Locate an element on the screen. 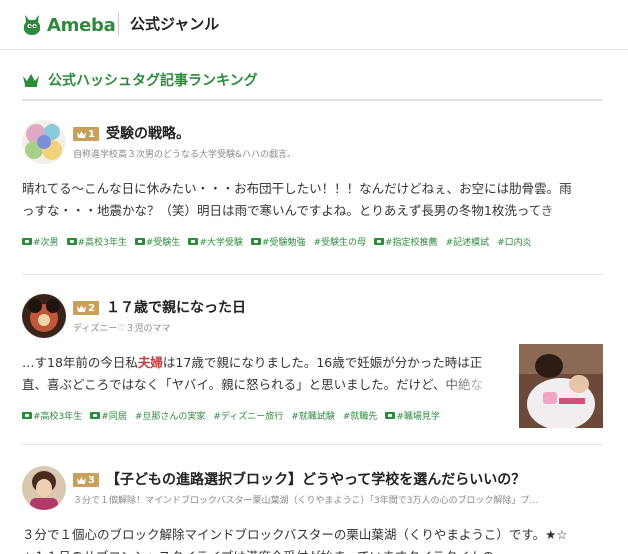 Image resolution: width=628 pixels, height=554 pixels. hashtag: #旦那さんの実家 is located at coordinates (170, 415).